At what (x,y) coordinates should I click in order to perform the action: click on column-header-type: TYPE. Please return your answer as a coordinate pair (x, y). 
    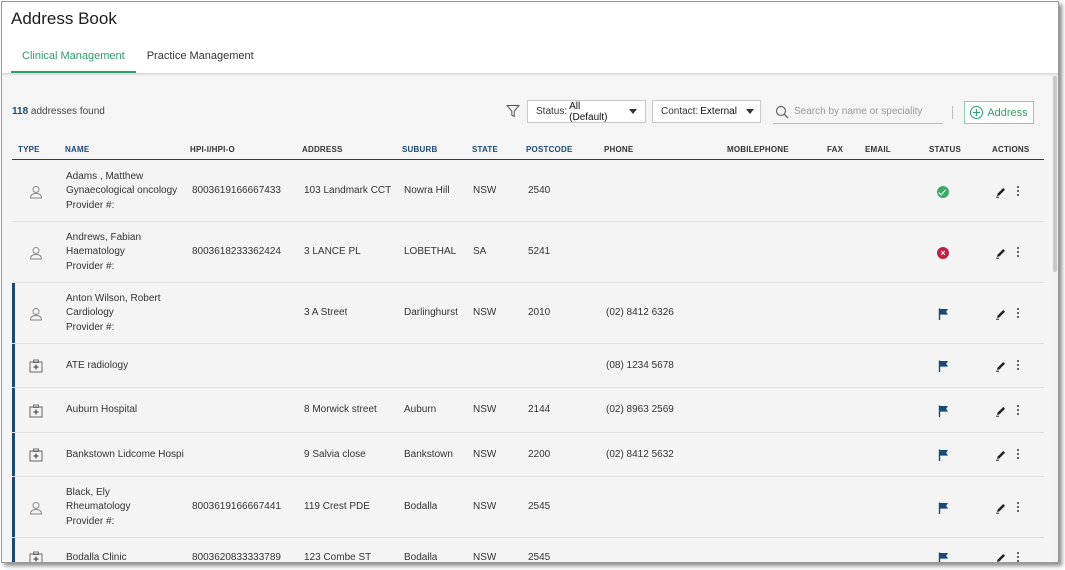
    Looking at the image, I should click on (29, 149).